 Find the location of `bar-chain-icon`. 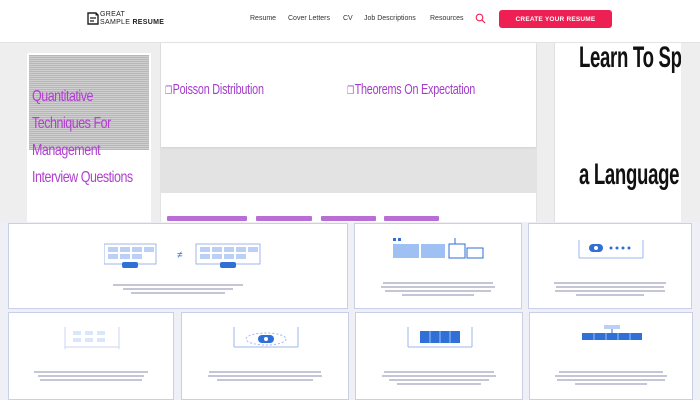

bar-chain-icon is located at coordinates (612, 332).